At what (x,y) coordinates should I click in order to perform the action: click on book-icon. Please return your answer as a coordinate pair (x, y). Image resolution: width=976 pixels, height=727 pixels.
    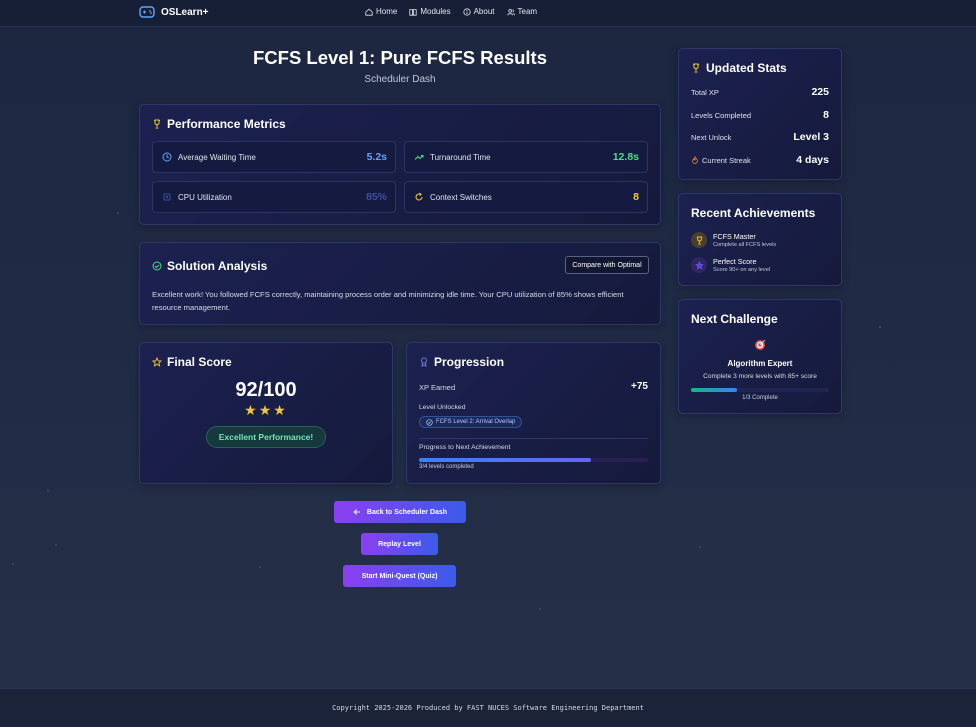
    Looking at the image, I should click on (413, 12).